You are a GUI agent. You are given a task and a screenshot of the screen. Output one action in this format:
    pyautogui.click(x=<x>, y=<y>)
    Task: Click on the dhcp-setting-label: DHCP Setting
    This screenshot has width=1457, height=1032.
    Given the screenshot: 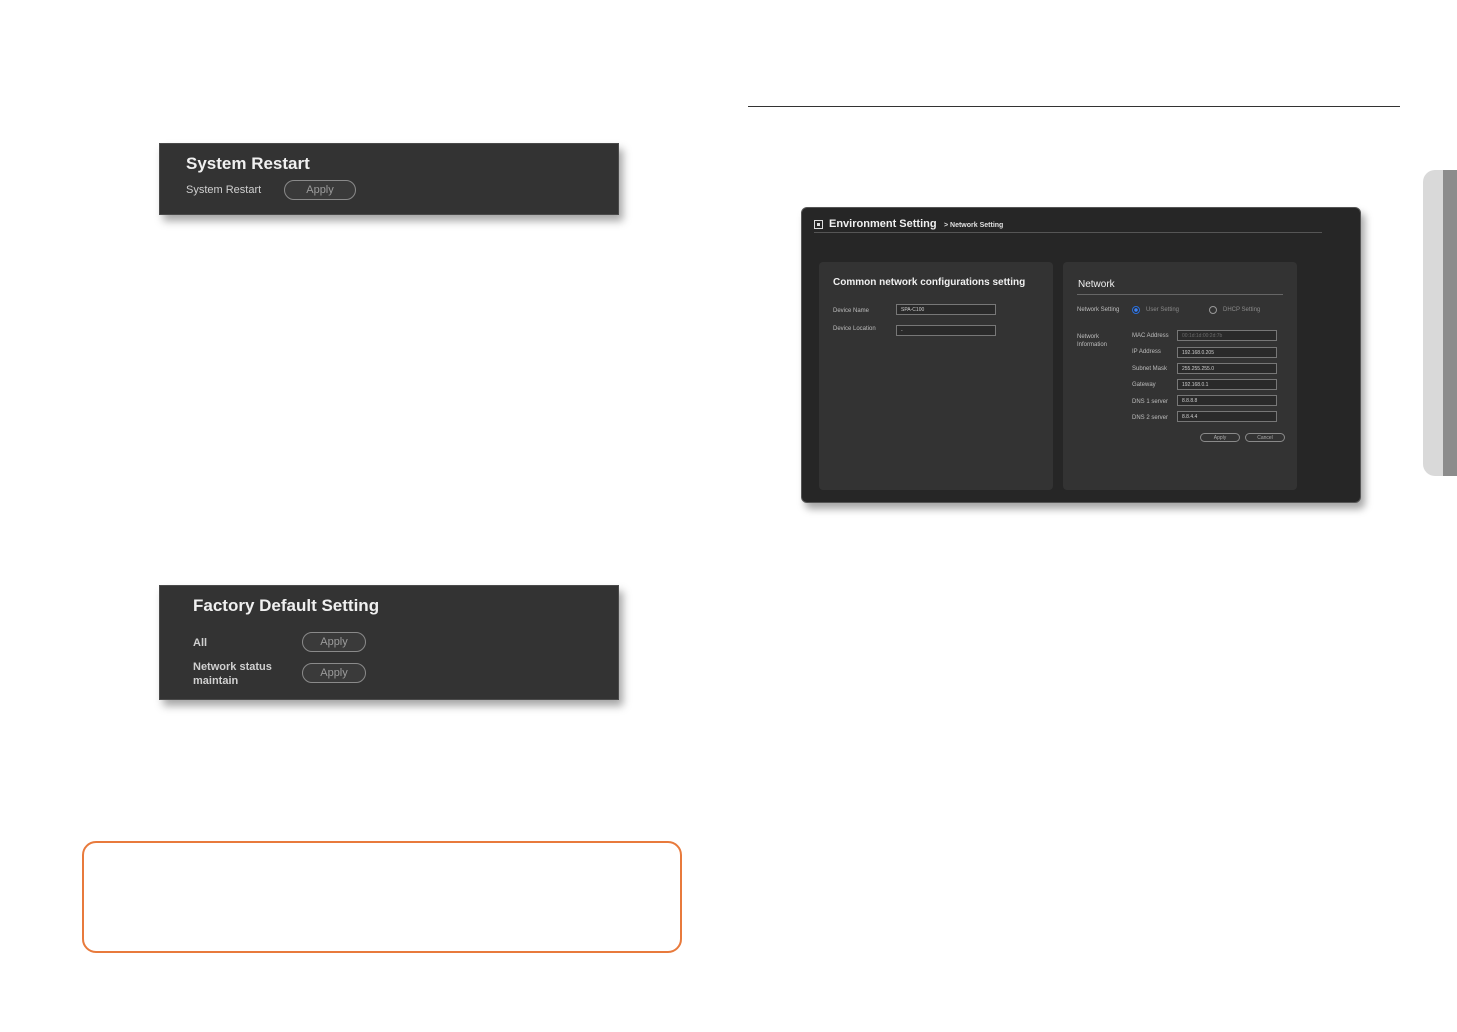 What is the action you would take?
    pyautogui.click(x=1242, y=310)
    